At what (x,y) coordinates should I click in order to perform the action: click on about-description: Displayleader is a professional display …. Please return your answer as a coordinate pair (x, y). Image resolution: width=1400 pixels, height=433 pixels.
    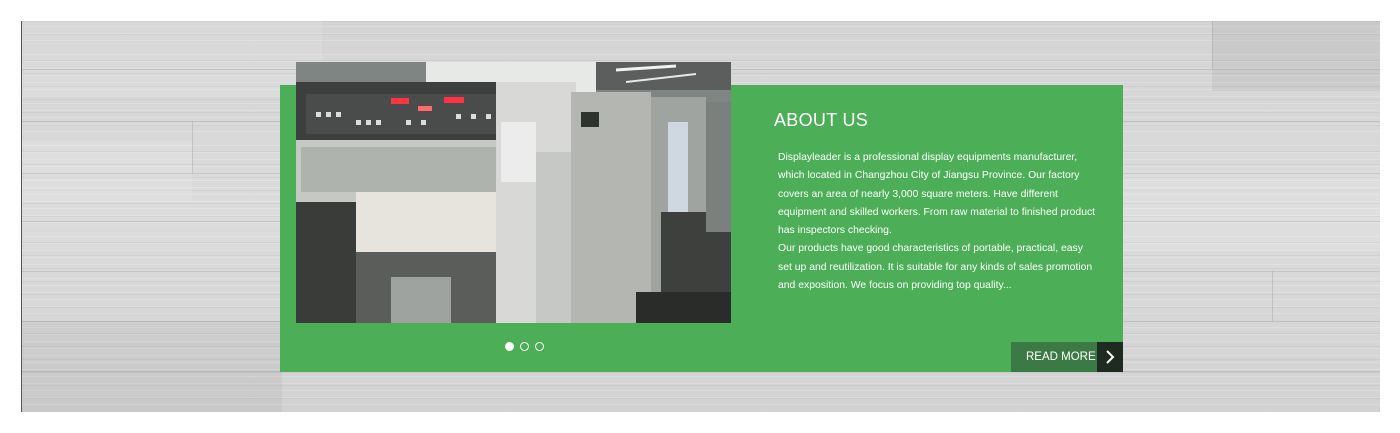
    Looking at the image, I should click on (938, 222).